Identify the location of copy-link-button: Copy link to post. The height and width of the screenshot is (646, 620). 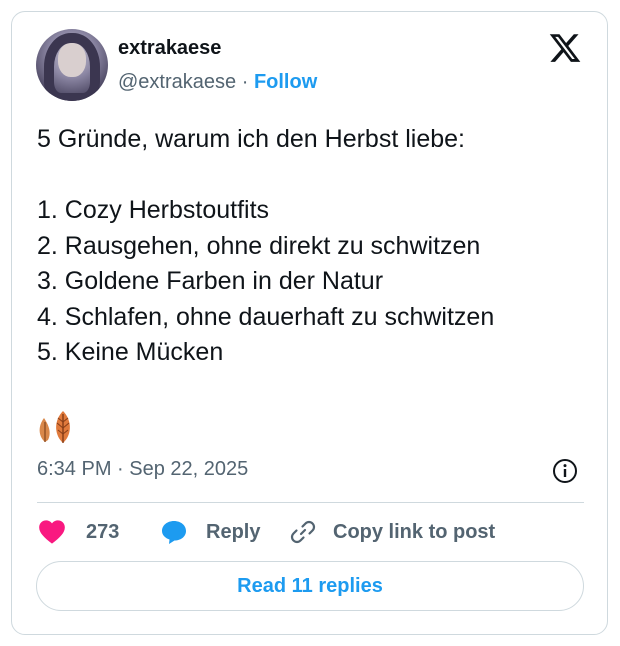
(392, 532).